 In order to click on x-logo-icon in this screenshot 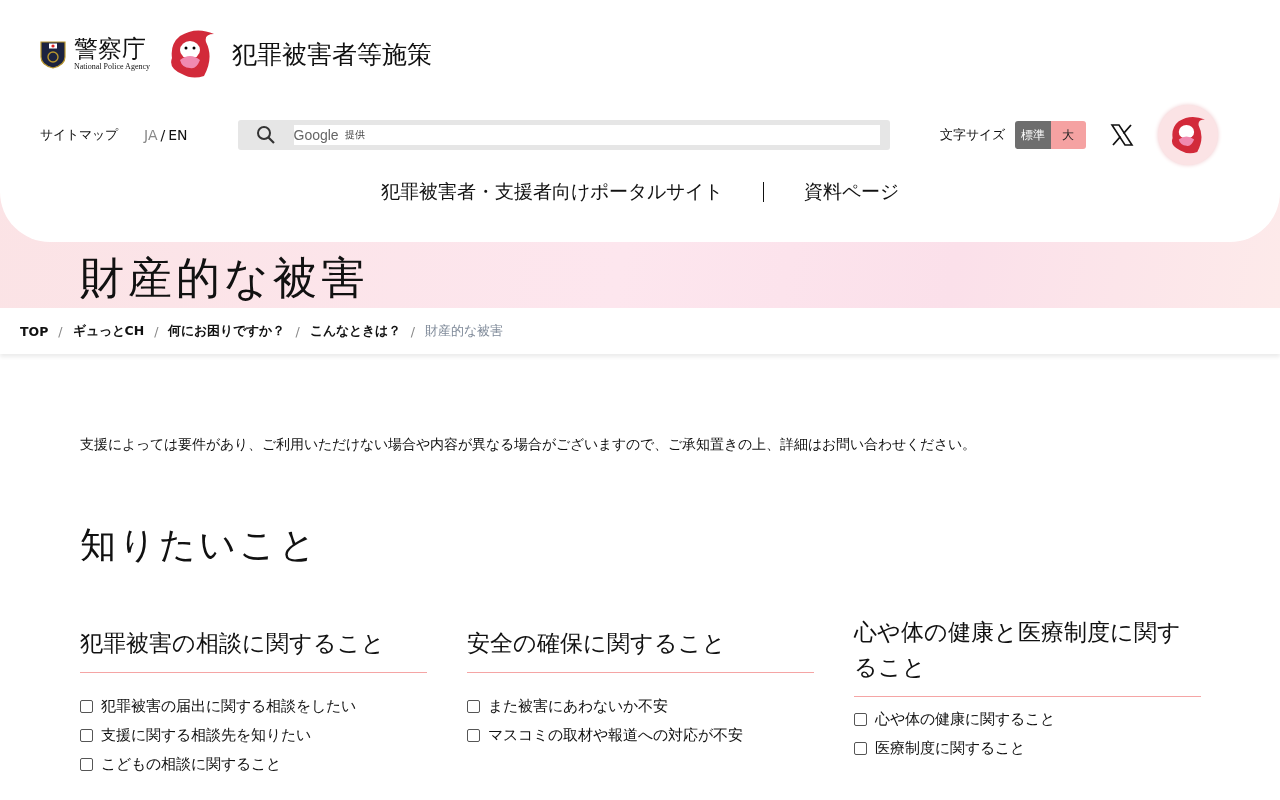, I will do `click(1121, 135)`.